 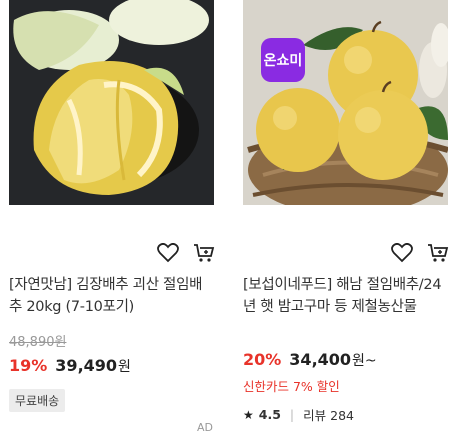 I want to click on star-icon: ★, so click(x=248, y=414).